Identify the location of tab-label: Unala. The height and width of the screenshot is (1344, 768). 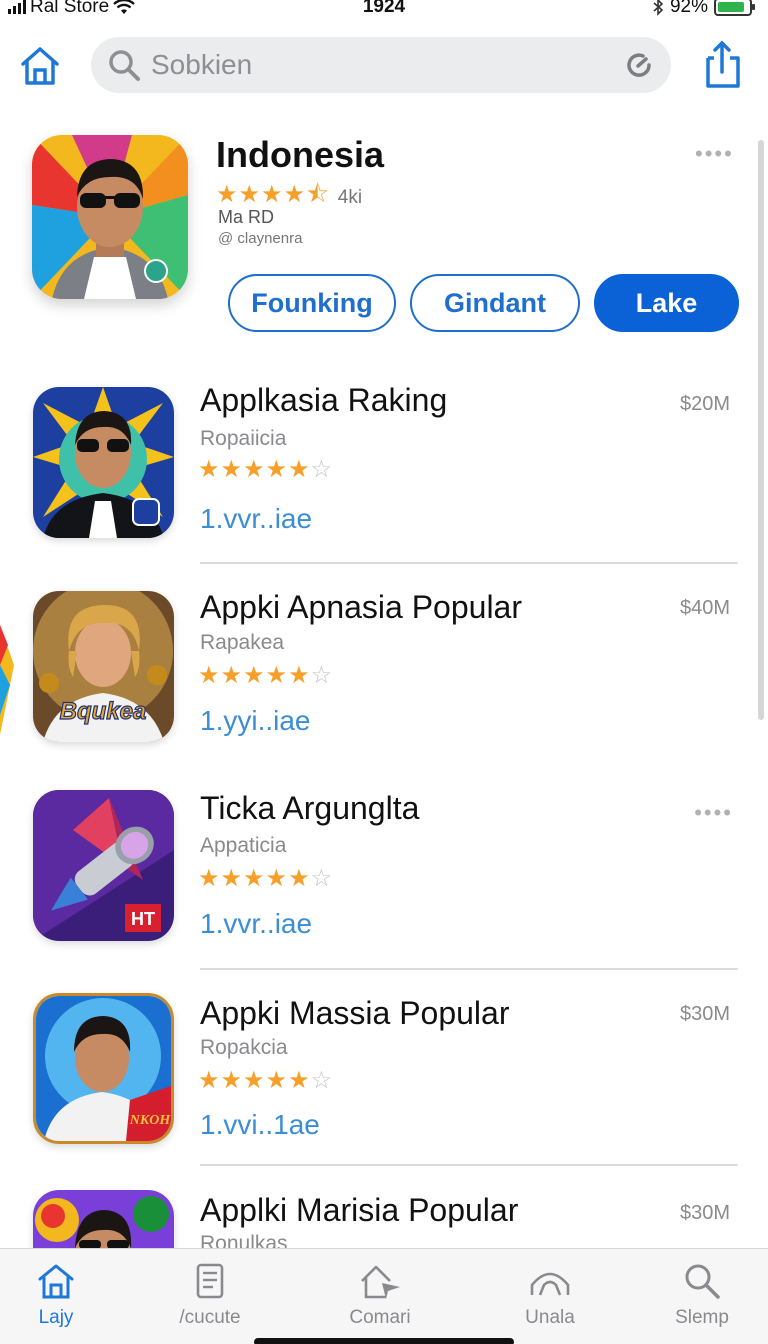
(550, 1317).